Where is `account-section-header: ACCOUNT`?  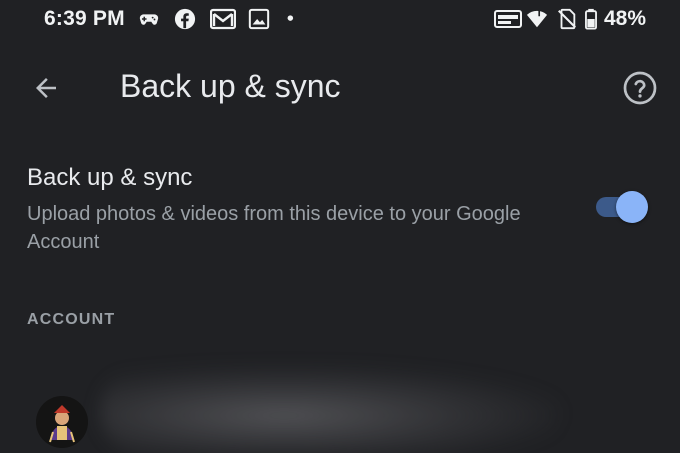 account-section-header: ACCOUNT is located at coordinates (71, 319).